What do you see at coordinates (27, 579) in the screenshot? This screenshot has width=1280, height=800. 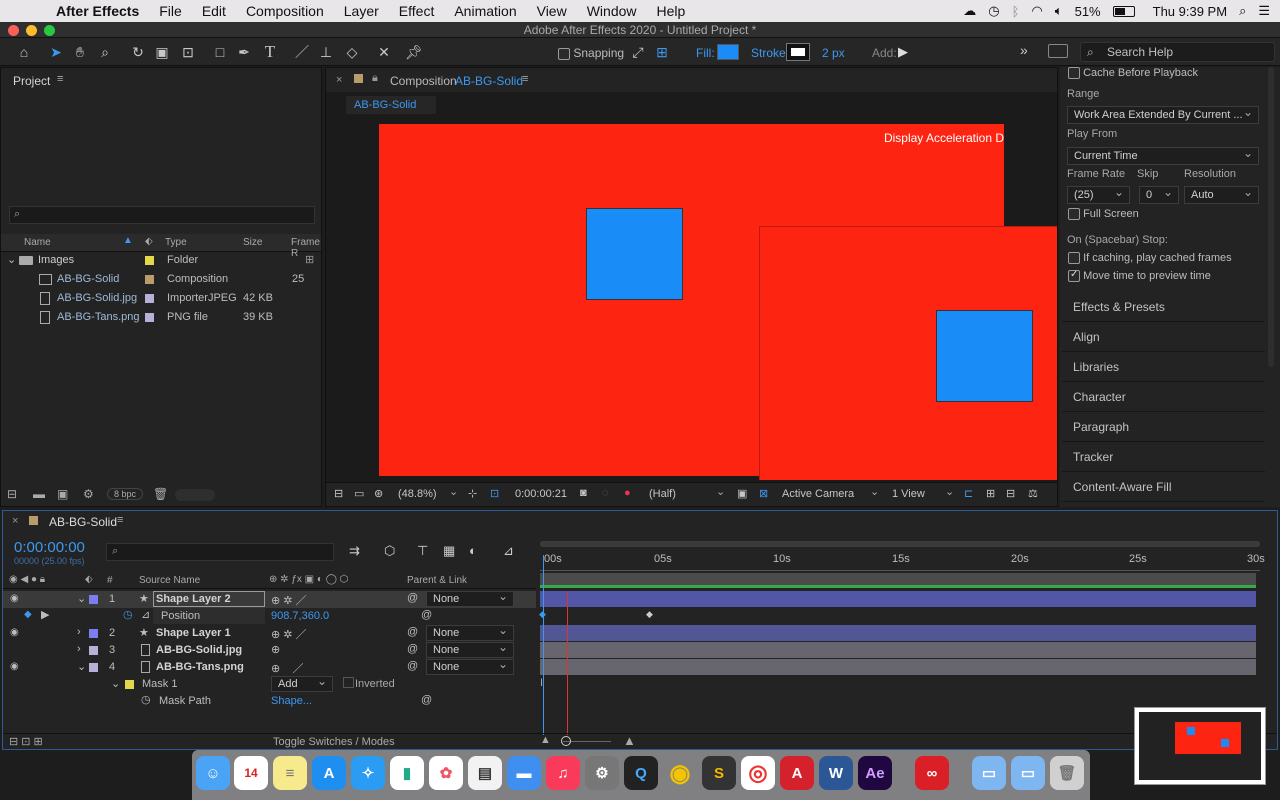 I see `av-switches-icon: ◉ ◀ ● 🔒︎` at bounding box center [27, 579].